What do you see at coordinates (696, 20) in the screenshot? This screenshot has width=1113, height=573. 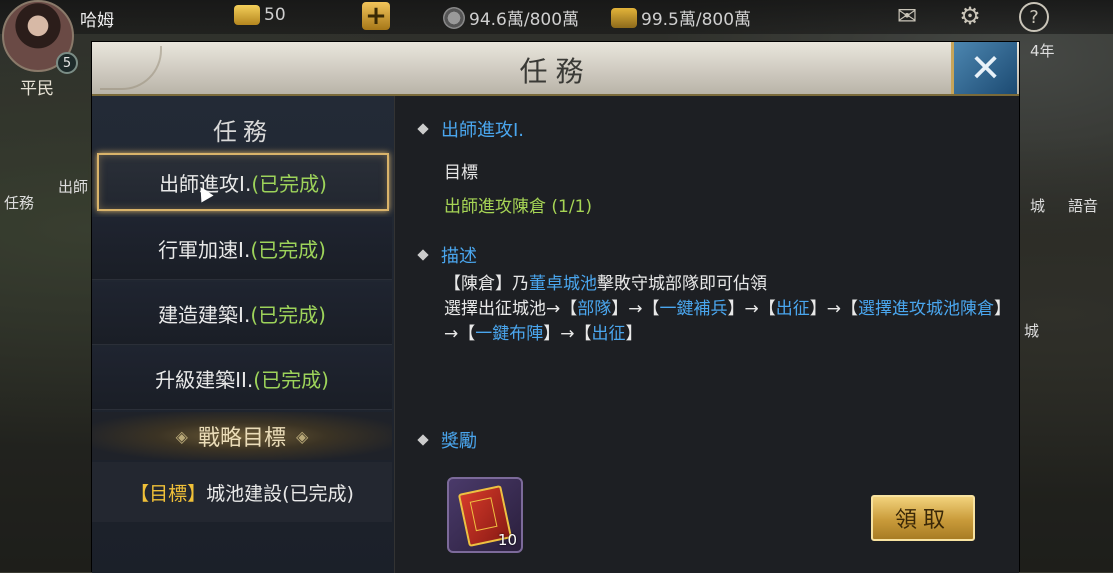 I see `grain-amount: 99.5萬/800萬` at bounding box center [696, 20].